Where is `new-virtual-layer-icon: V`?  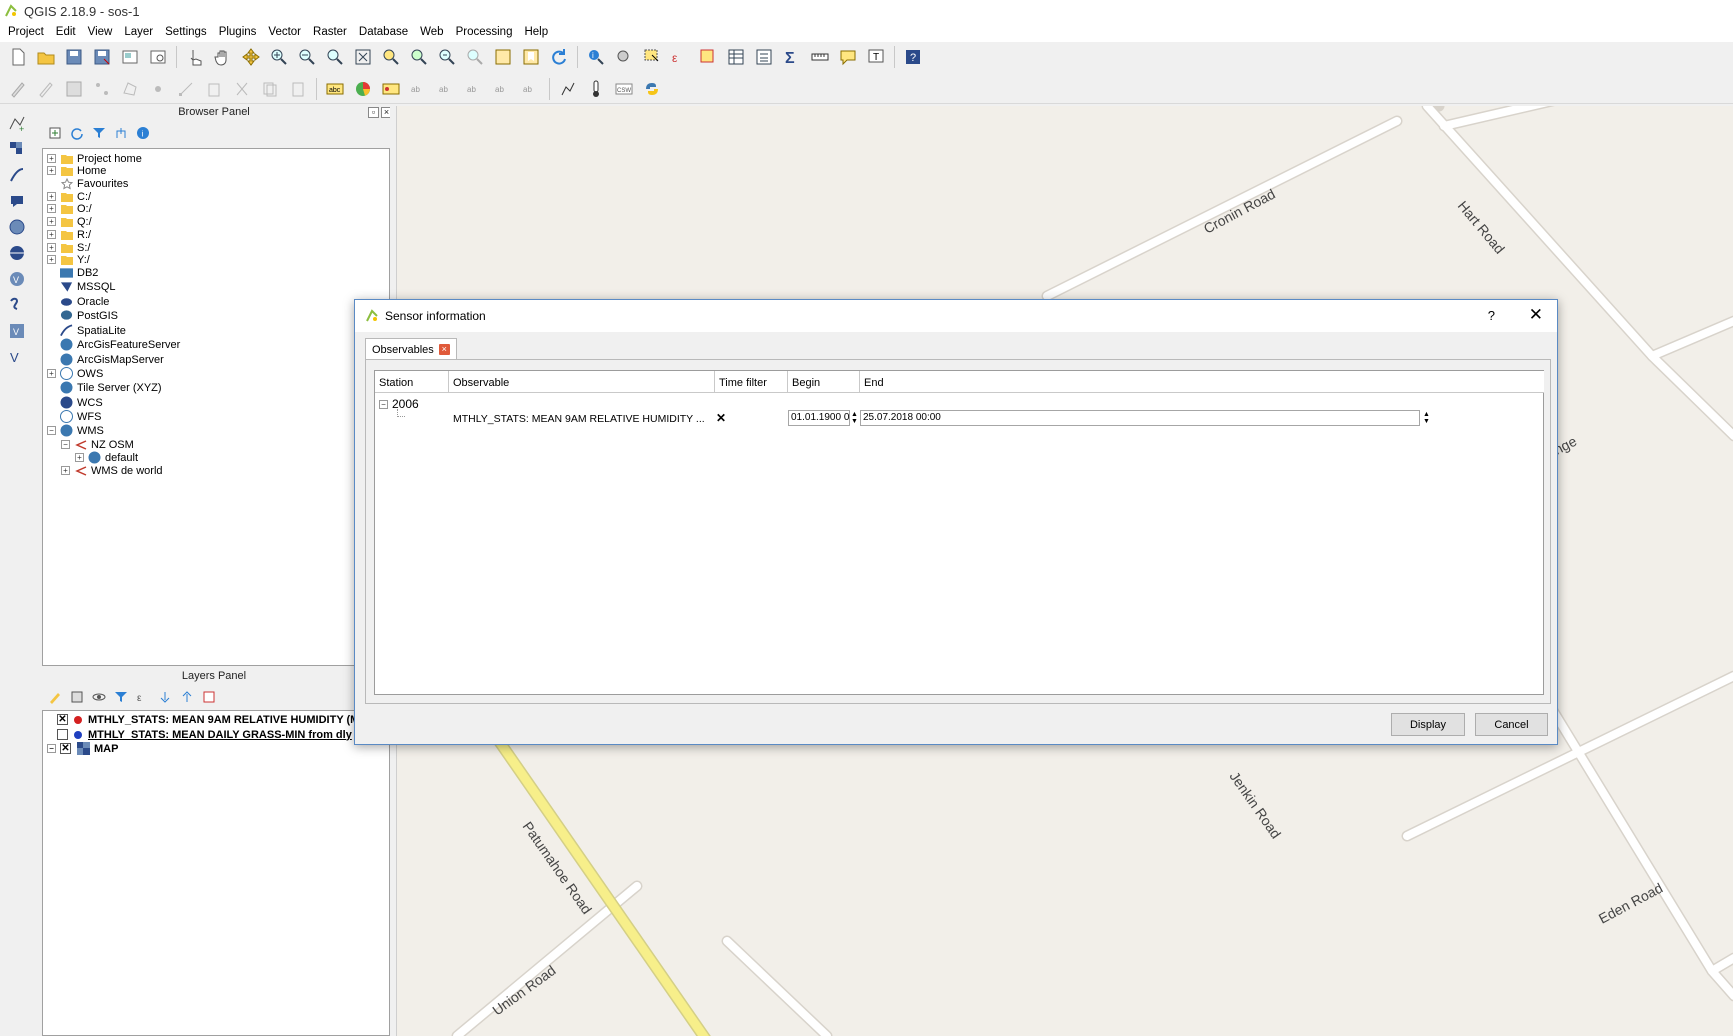 new-virtual-layer-icon: V is located at coordinates (17, 357).